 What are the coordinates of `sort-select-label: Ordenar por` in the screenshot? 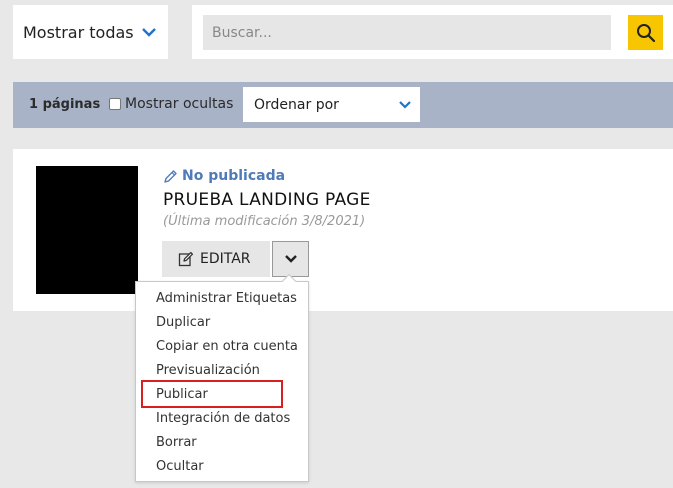 It's located at (296, 104).